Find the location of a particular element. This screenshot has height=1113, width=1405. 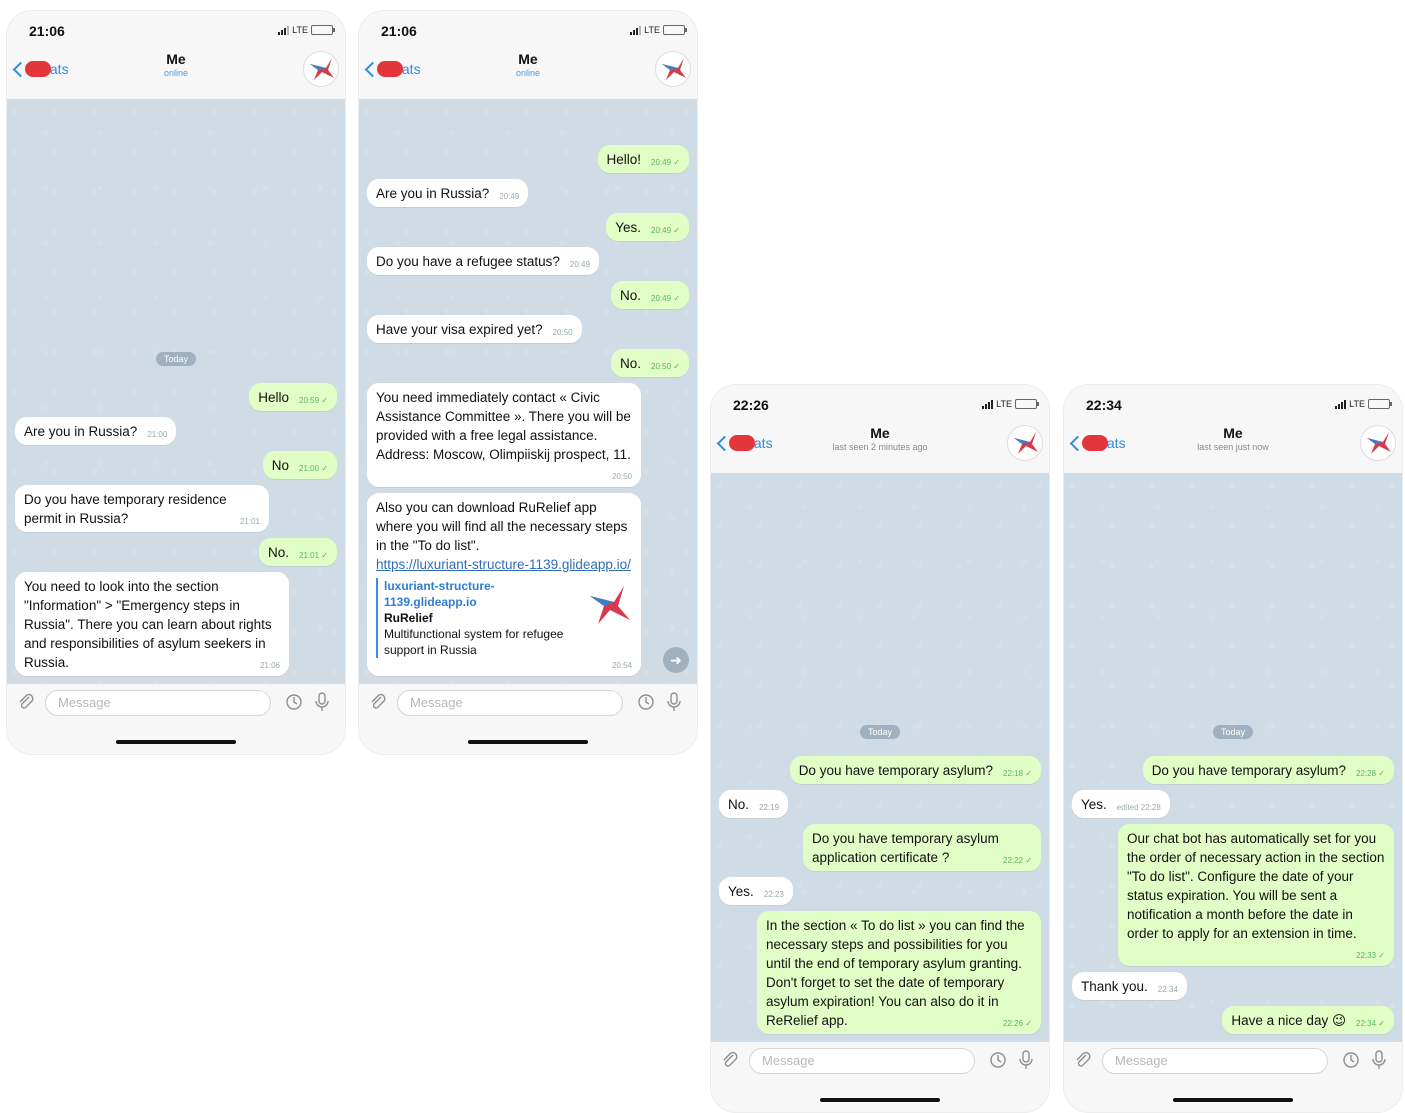

status-time: 21:06 is located at coordinates (47, 31).